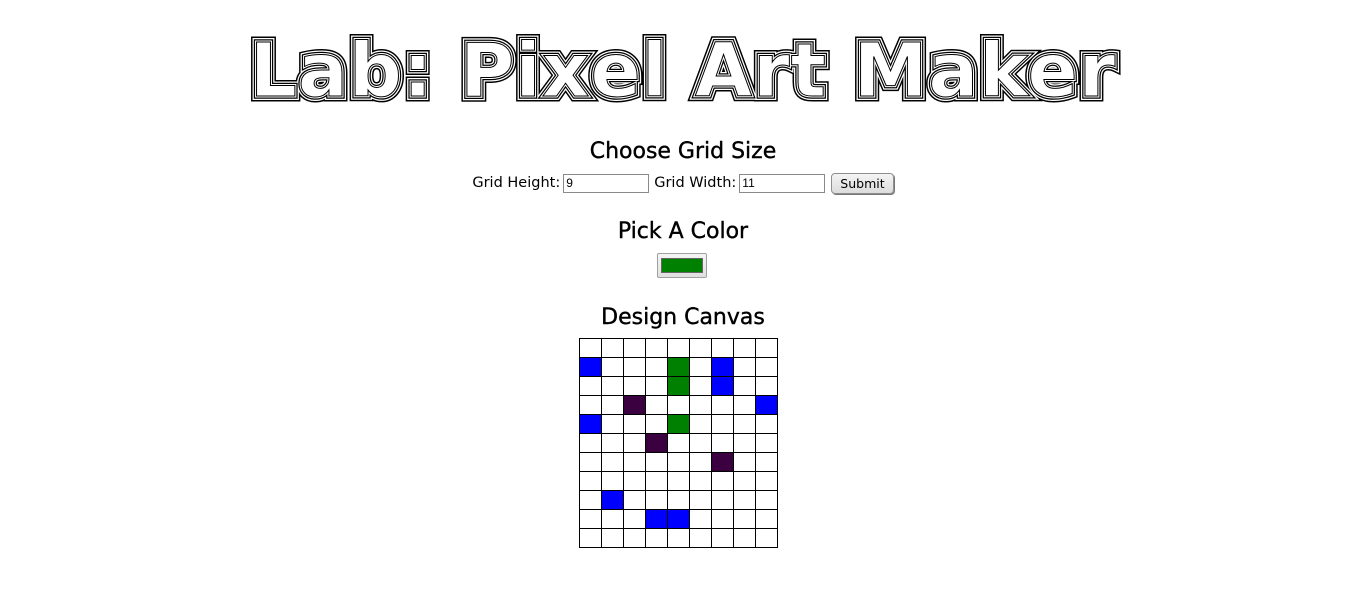 Image resolution: width=1366 pixels, height=613 pixels. I want to click on color-picker, so click(682, 265).